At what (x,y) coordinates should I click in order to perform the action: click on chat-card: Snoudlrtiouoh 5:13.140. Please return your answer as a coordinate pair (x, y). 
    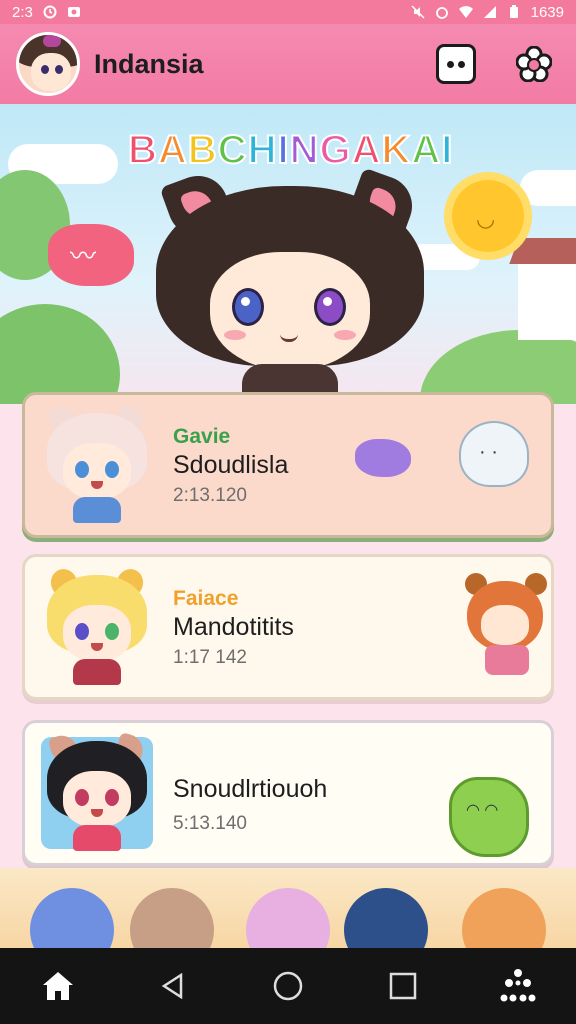
    Looking at the image, I should click on (288, 793).